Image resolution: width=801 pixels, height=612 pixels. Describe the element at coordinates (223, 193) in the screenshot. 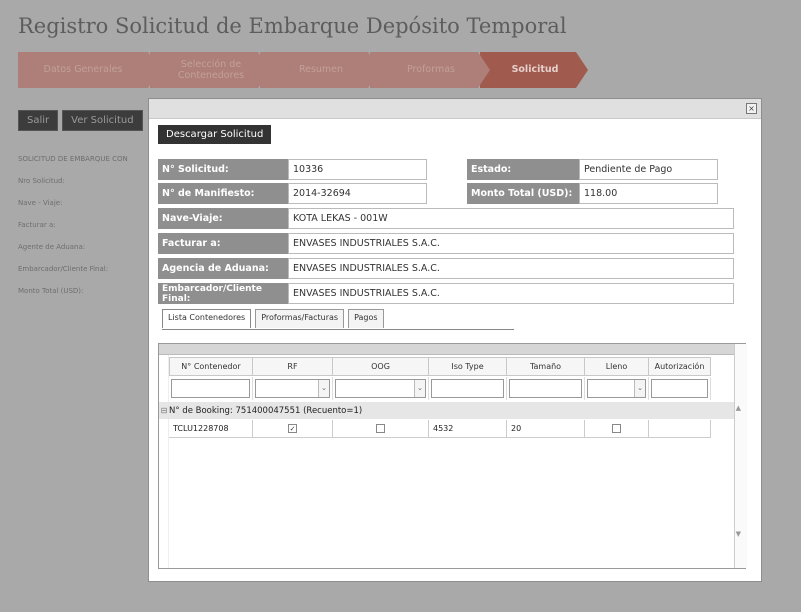

I see `manifest-label: N° de Manifiesto:` at that location.